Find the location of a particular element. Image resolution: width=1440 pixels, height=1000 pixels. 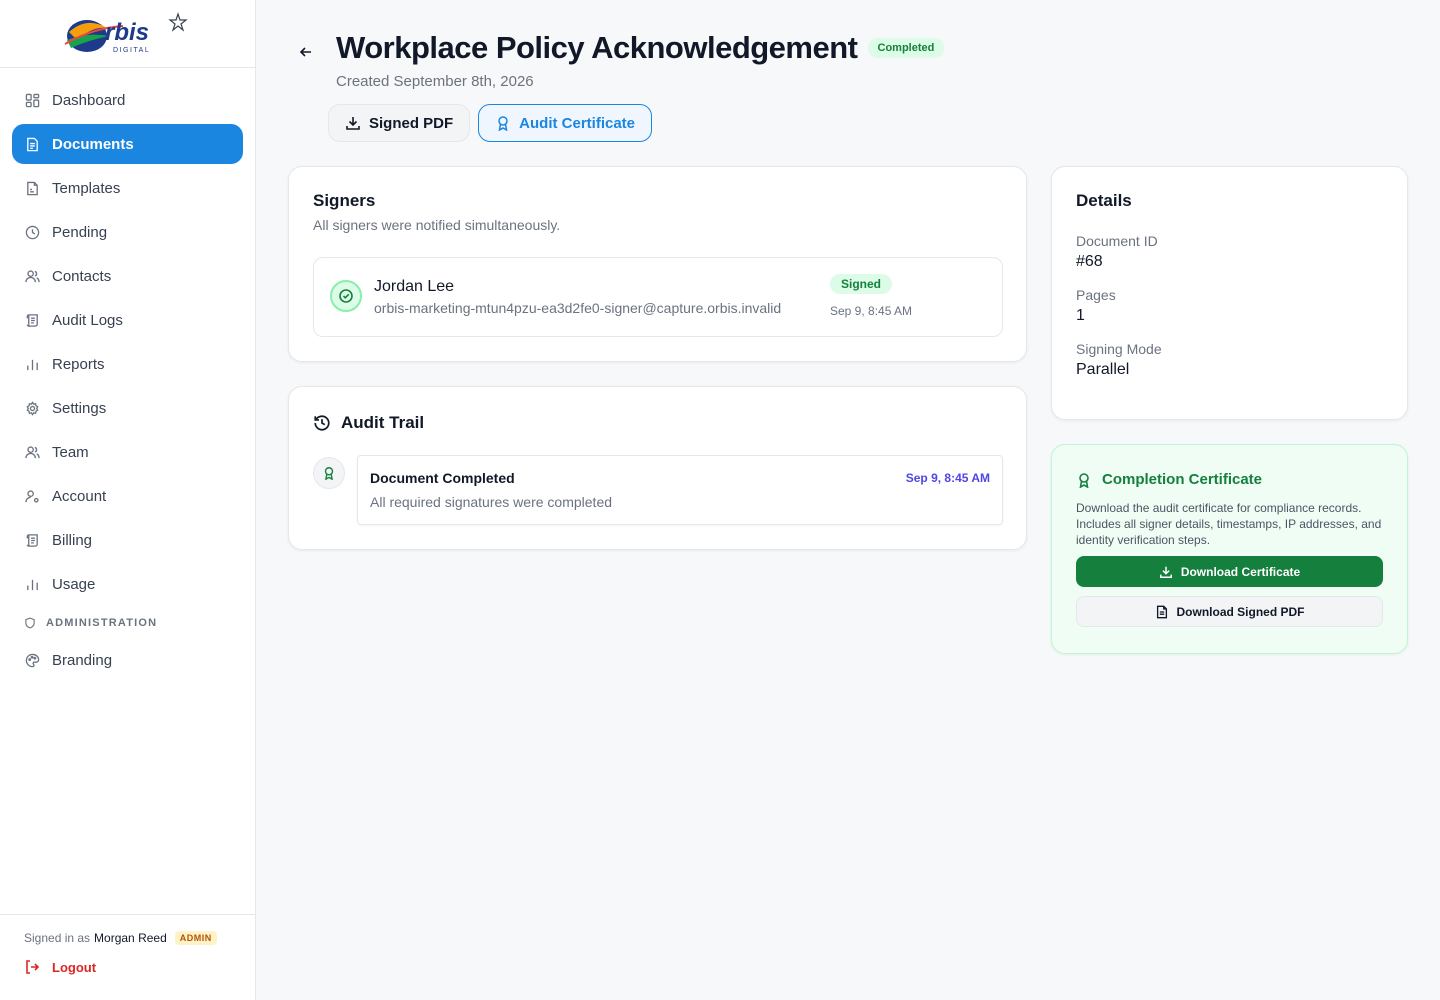

sidebar-item-dashboard: Dashboard is located at coordinates (127, 100).